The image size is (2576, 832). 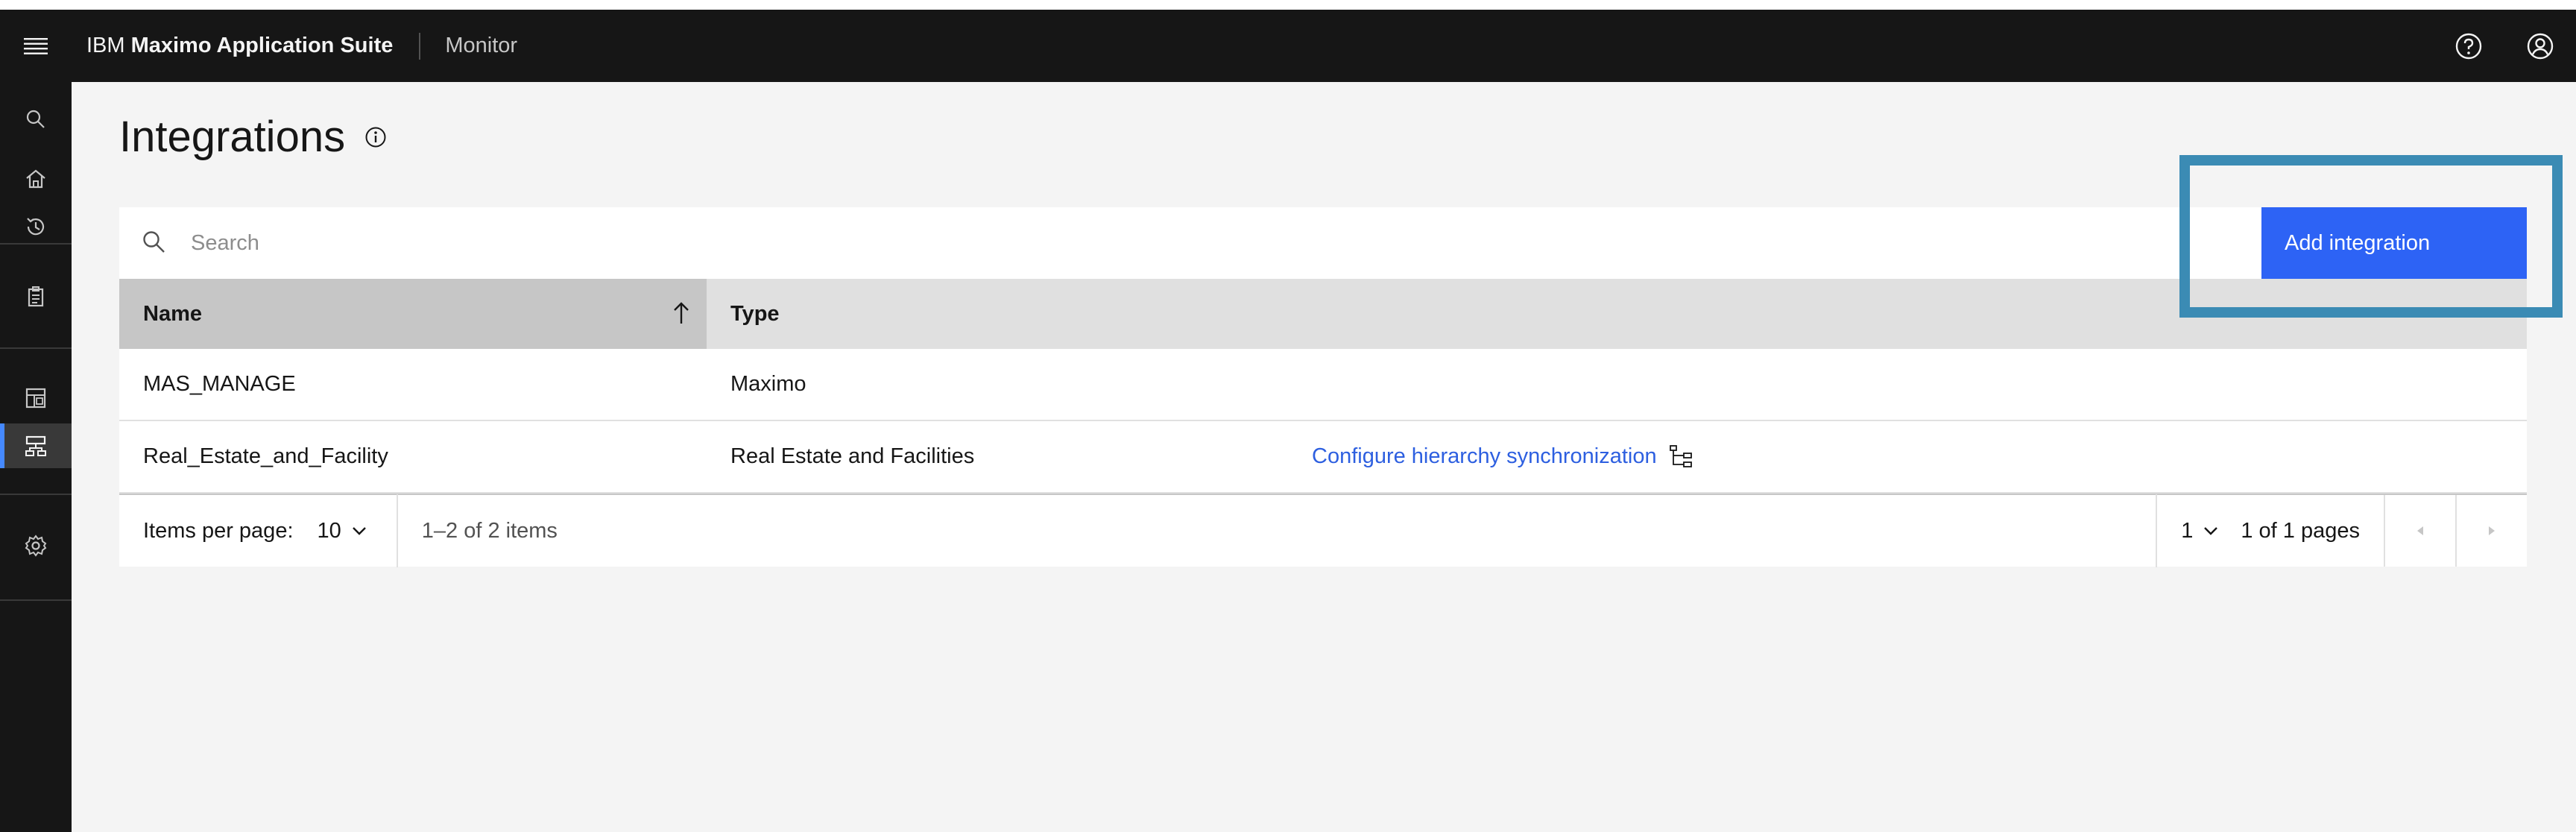 I want to click on side-nav, so click(x=36, y=457).